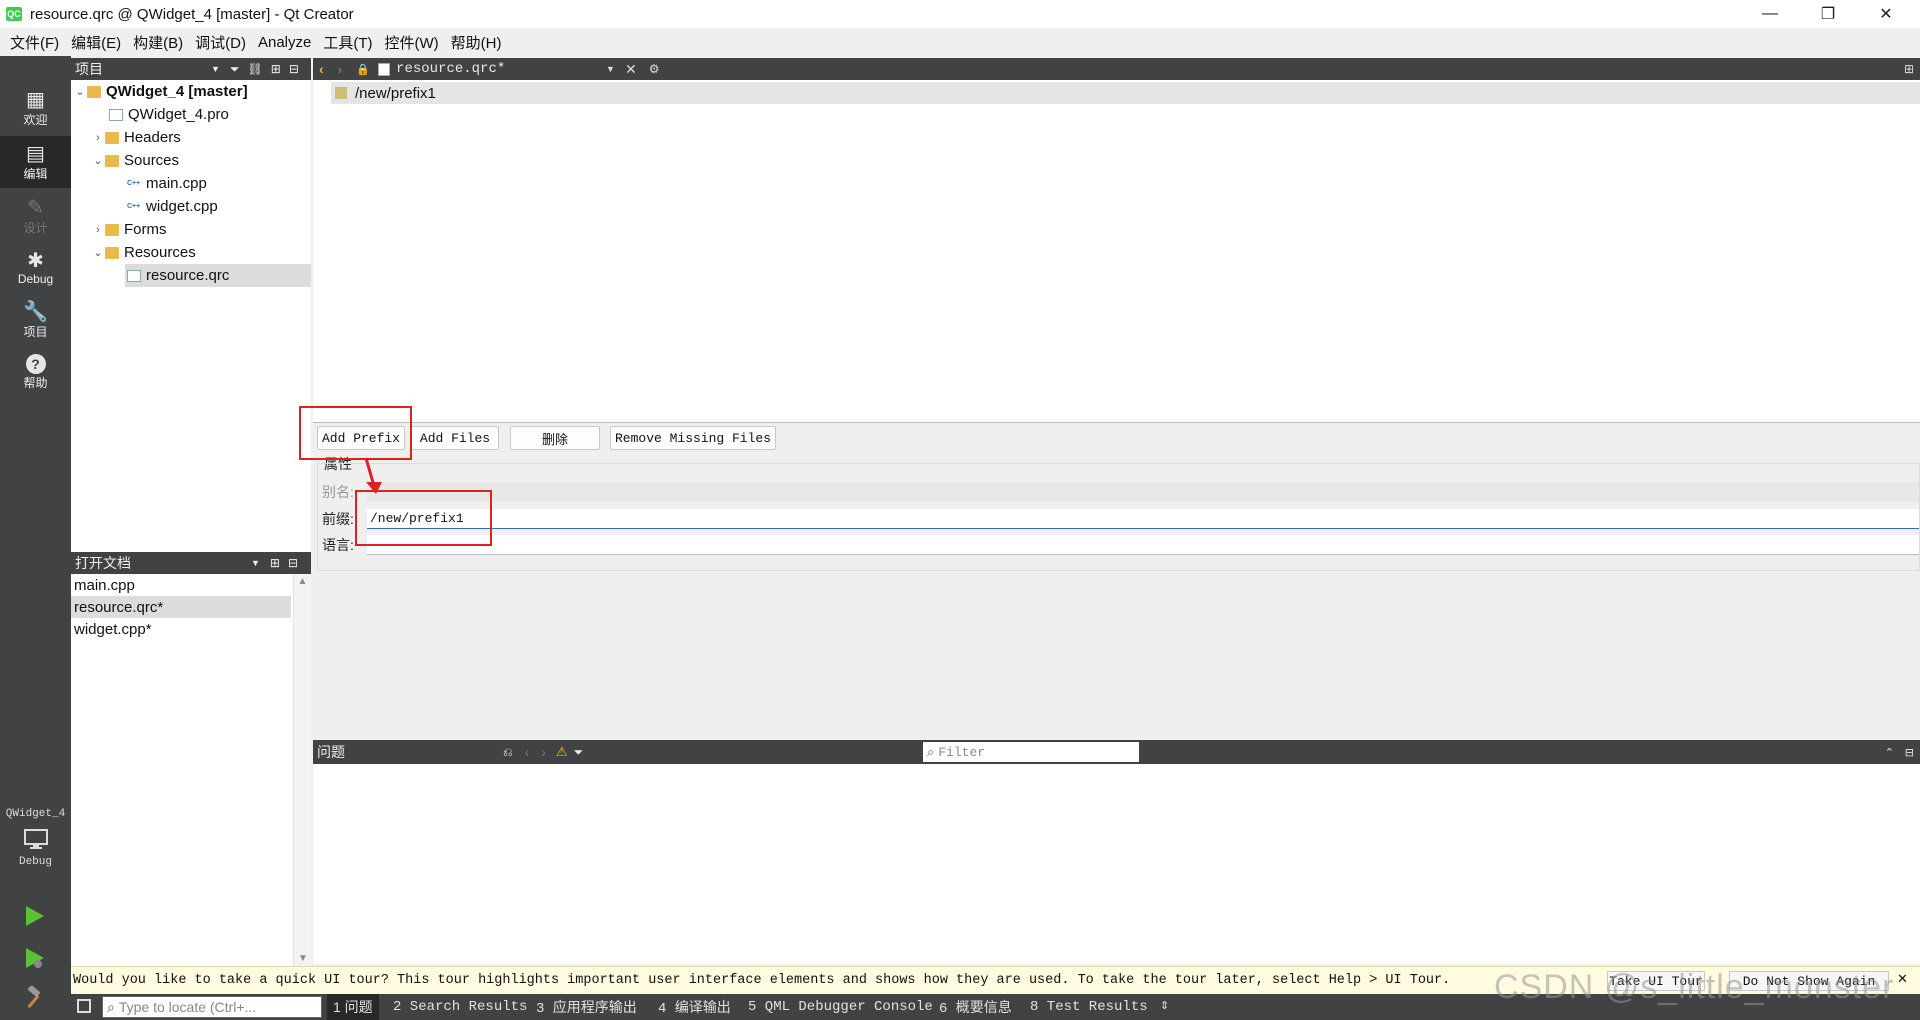 Image resolution: width=1920 pixels, height=1020 pixels. Describe the element at coordinates (220, 42) in the screenshot. I see `menu-debug: 调试(D)` at that location.